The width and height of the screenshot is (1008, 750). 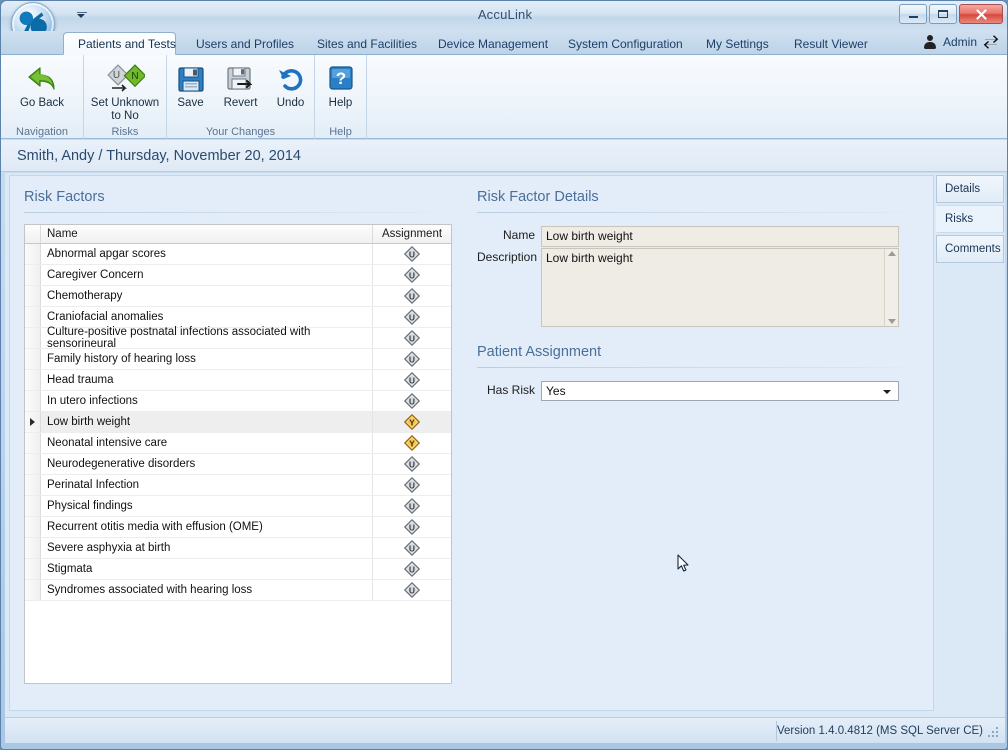 I want to click on resize-grip-icon, so click(x=994, y=733).